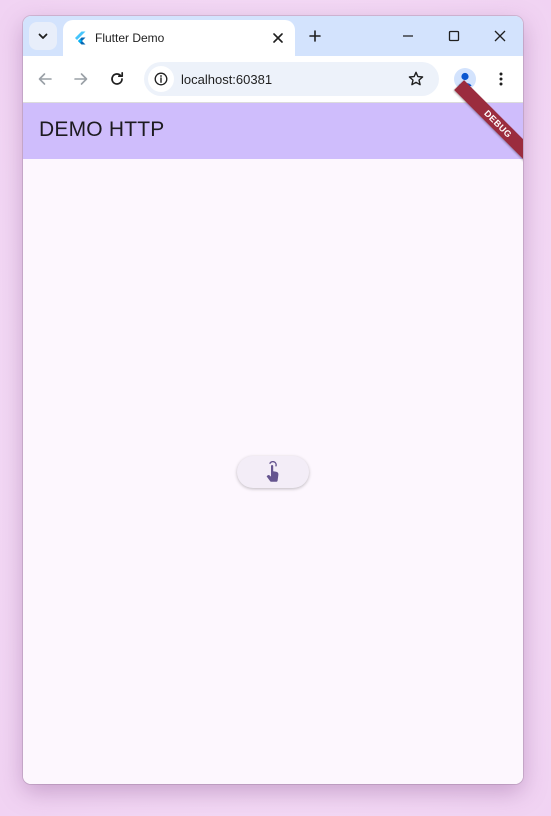 The image size is (551, 816). I want to click on more-vert-icon, so click(501, 79).